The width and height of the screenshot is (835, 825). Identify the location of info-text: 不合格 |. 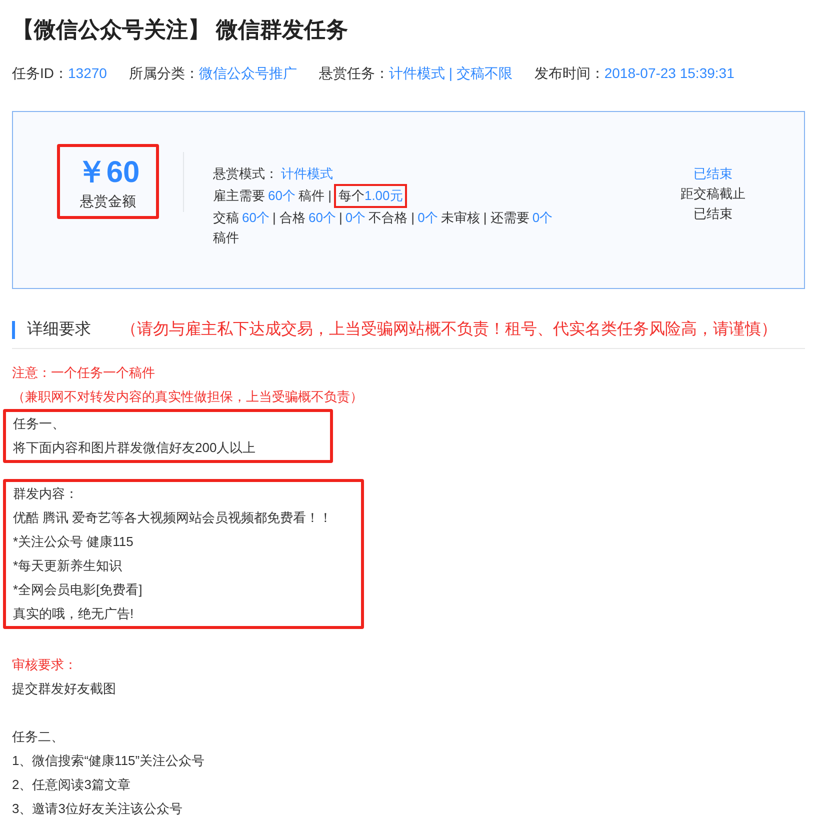
(391, 217).